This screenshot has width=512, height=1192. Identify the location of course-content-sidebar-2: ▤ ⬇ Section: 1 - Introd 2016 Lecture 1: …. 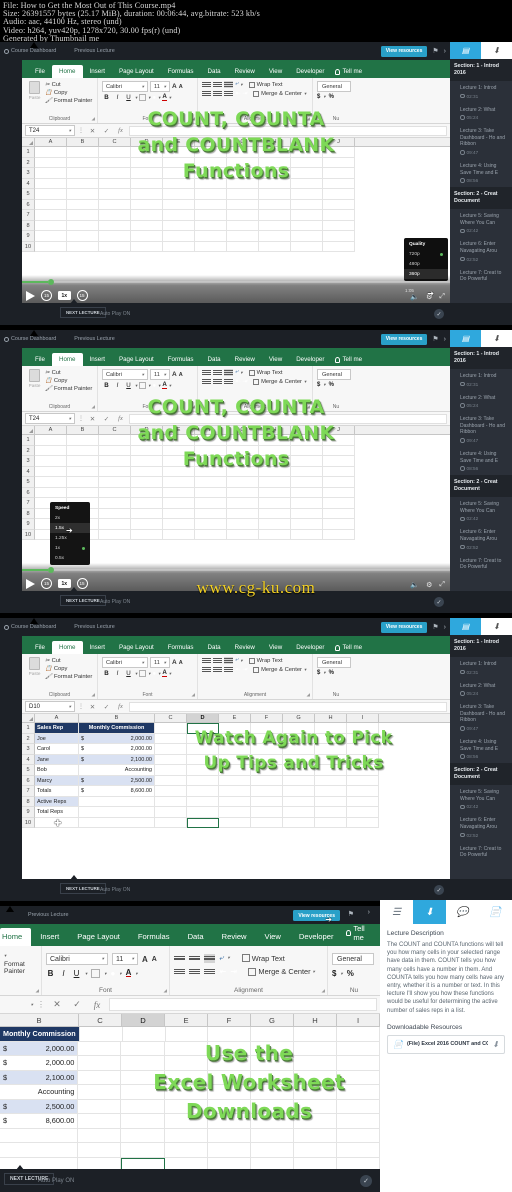
(481, 471).